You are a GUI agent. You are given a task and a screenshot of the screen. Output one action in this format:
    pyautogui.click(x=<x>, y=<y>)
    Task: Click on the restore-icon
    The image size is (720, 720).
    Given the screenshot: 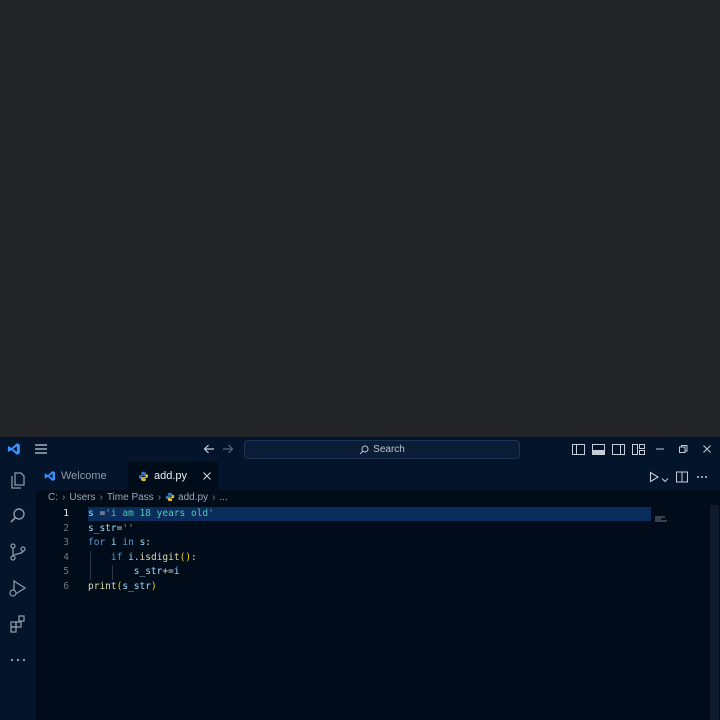 What is the action you would take?
    pyautogui.click(x=683, y=449)
    